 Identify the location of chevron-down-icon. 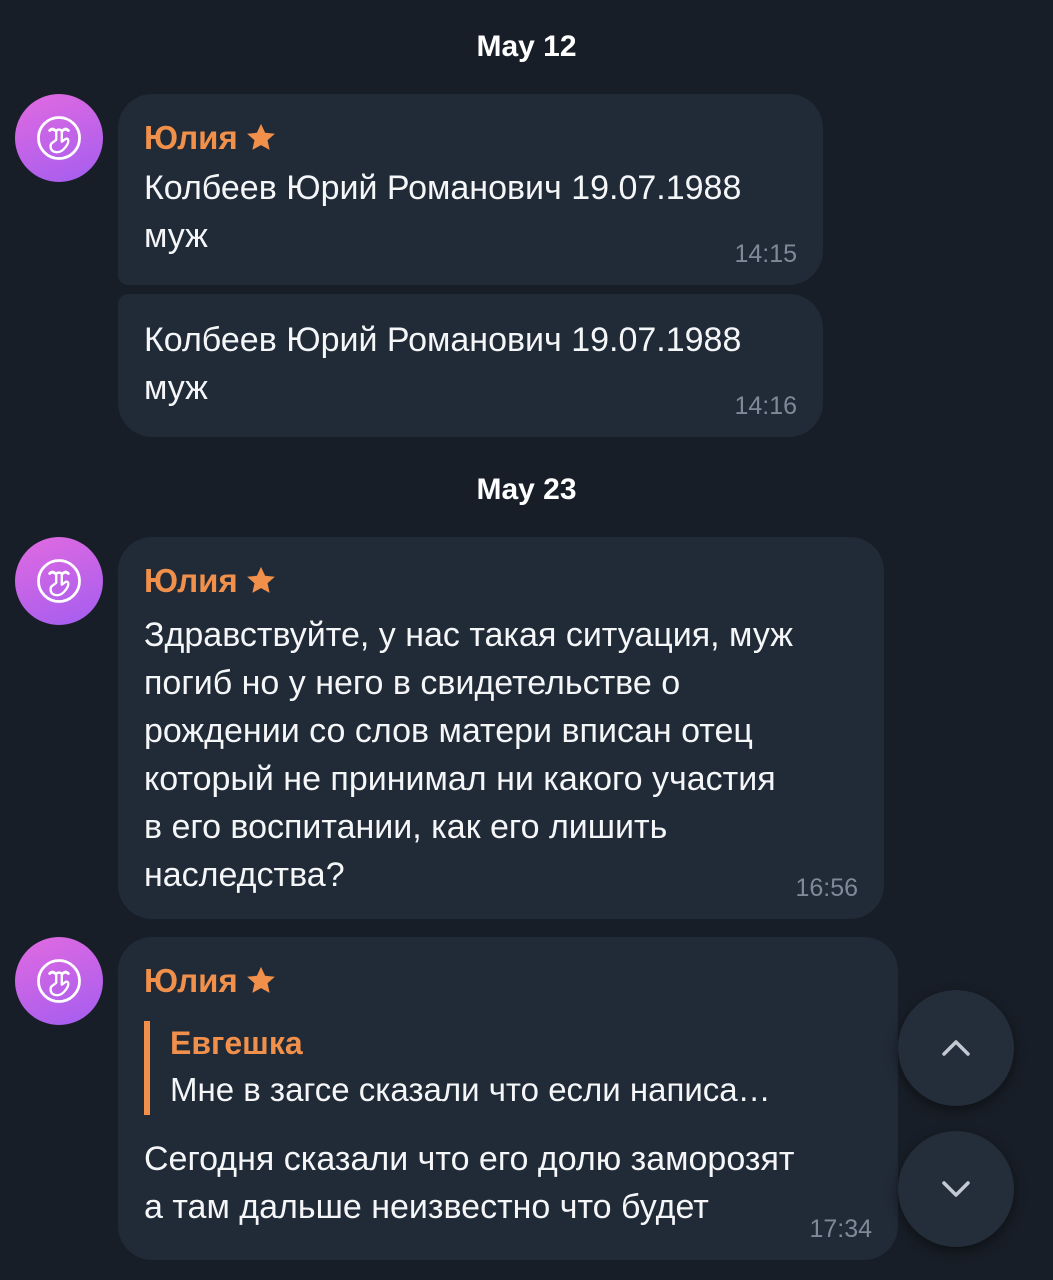
(956, 1189).